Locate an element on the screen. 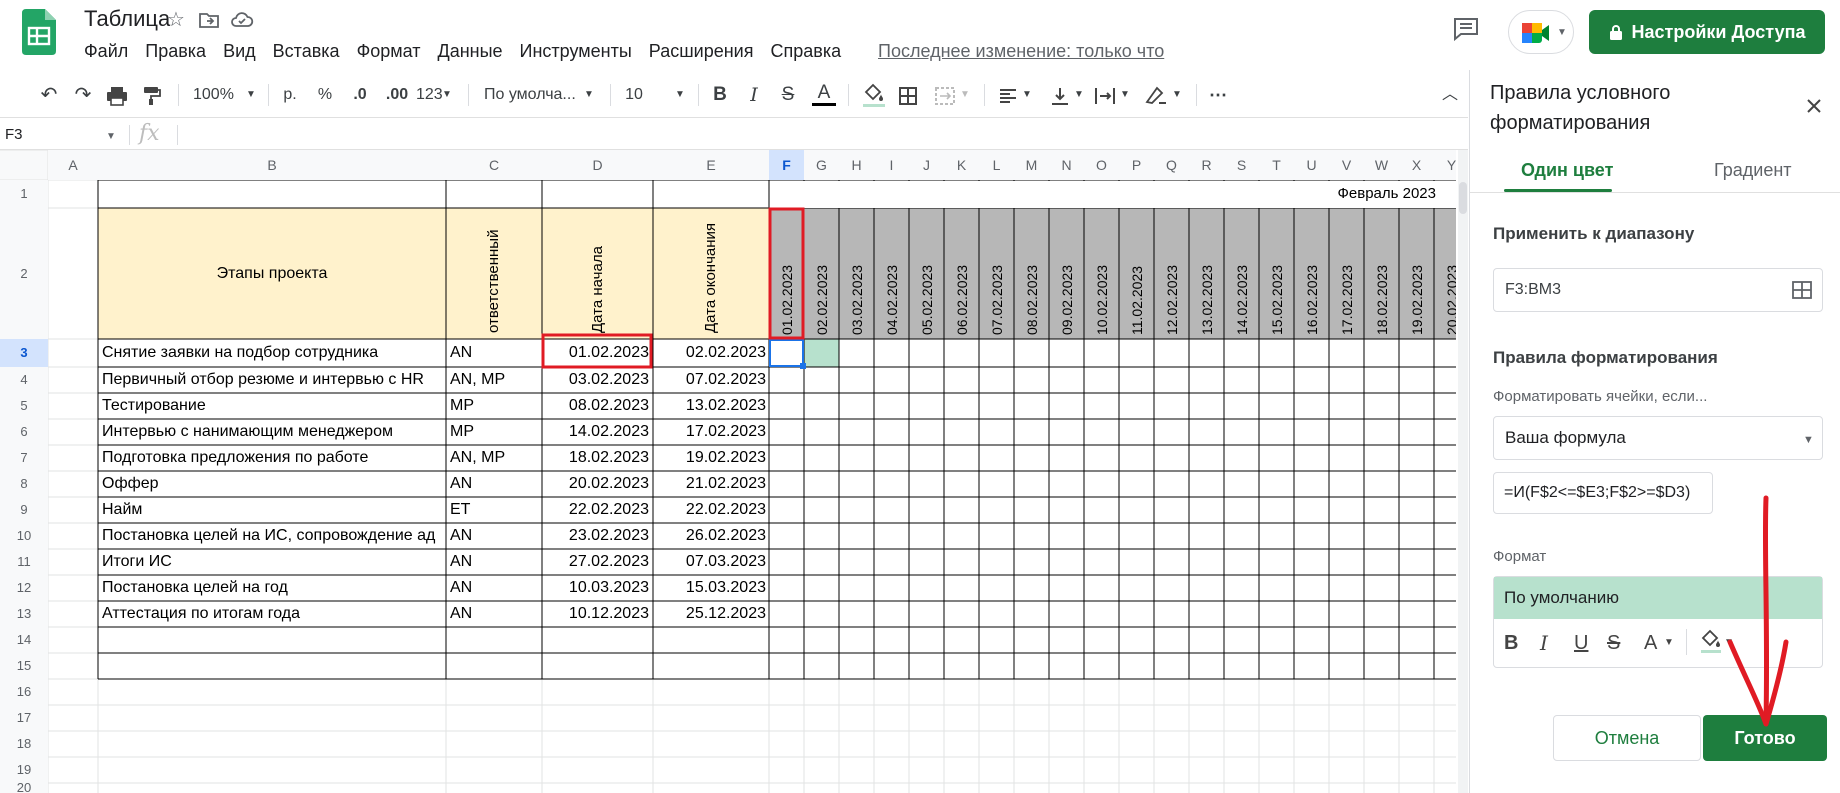 This screenshot has width=1840, height=793. task-start-date: 23.02.2023 is located at coordinates (595, 536).